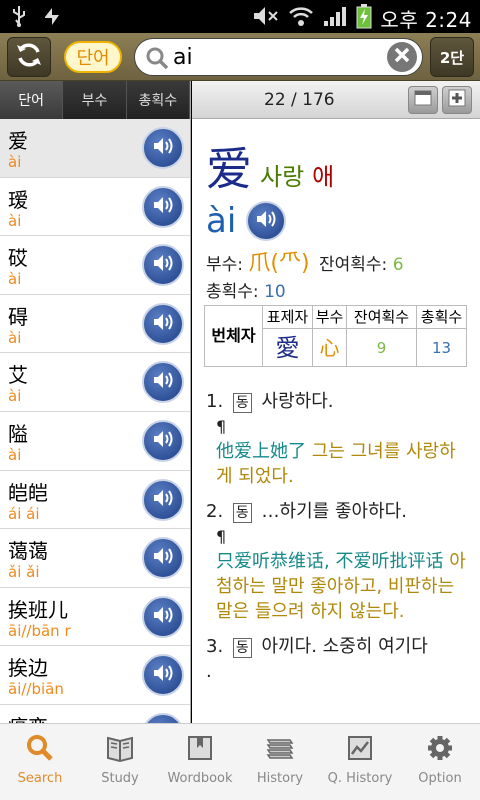 This screenshot has width=480, height=800. I want to click on variant-row-header: 번체자, so click(233, 336).